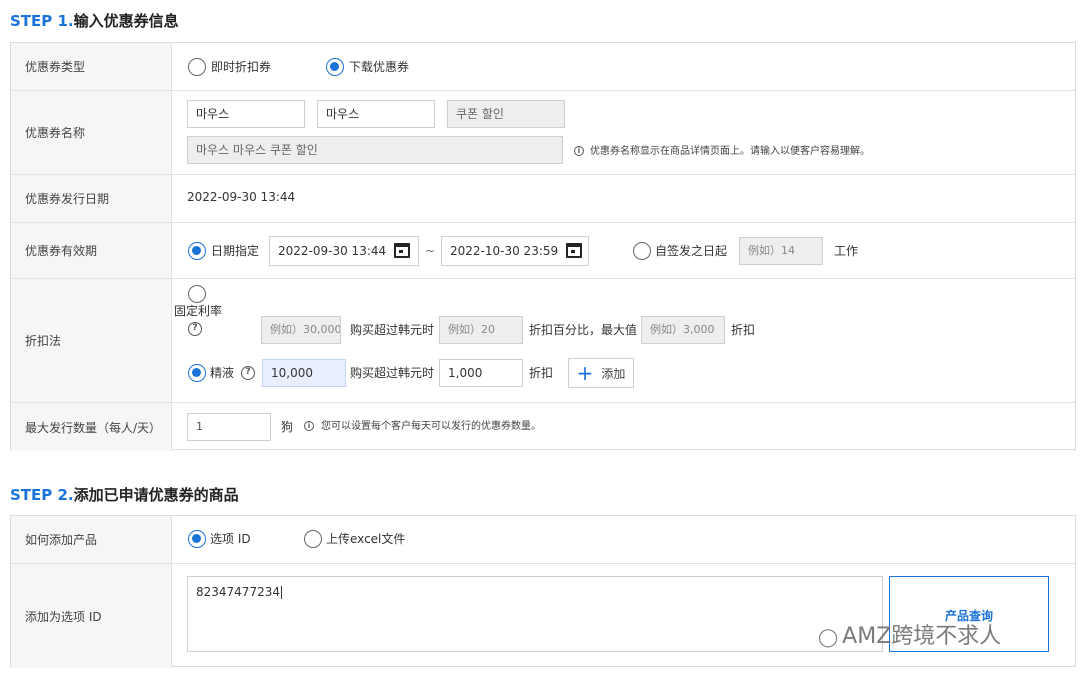 This screenshot has width=1080, height=679. Describe the element at coordinates (504, 251) in the screenshot. I see `end-date-value: 2022-10-30 23:59` at that location.